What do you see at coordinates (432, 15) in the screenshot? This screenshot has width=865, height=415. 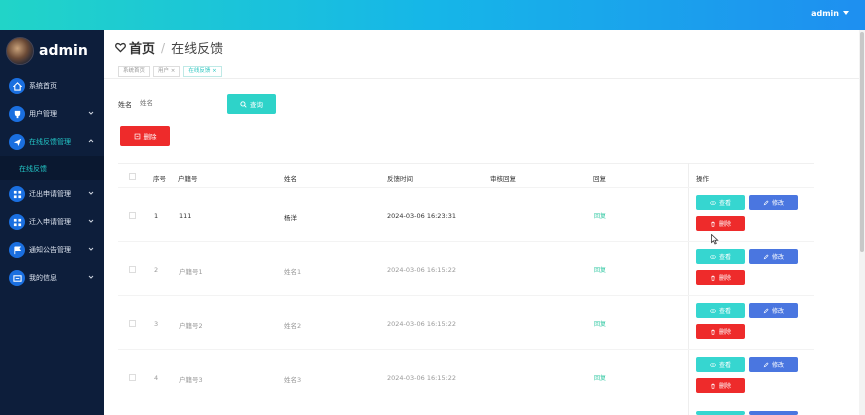 I see `top-bar: admin` at bounding box center [432, 15].